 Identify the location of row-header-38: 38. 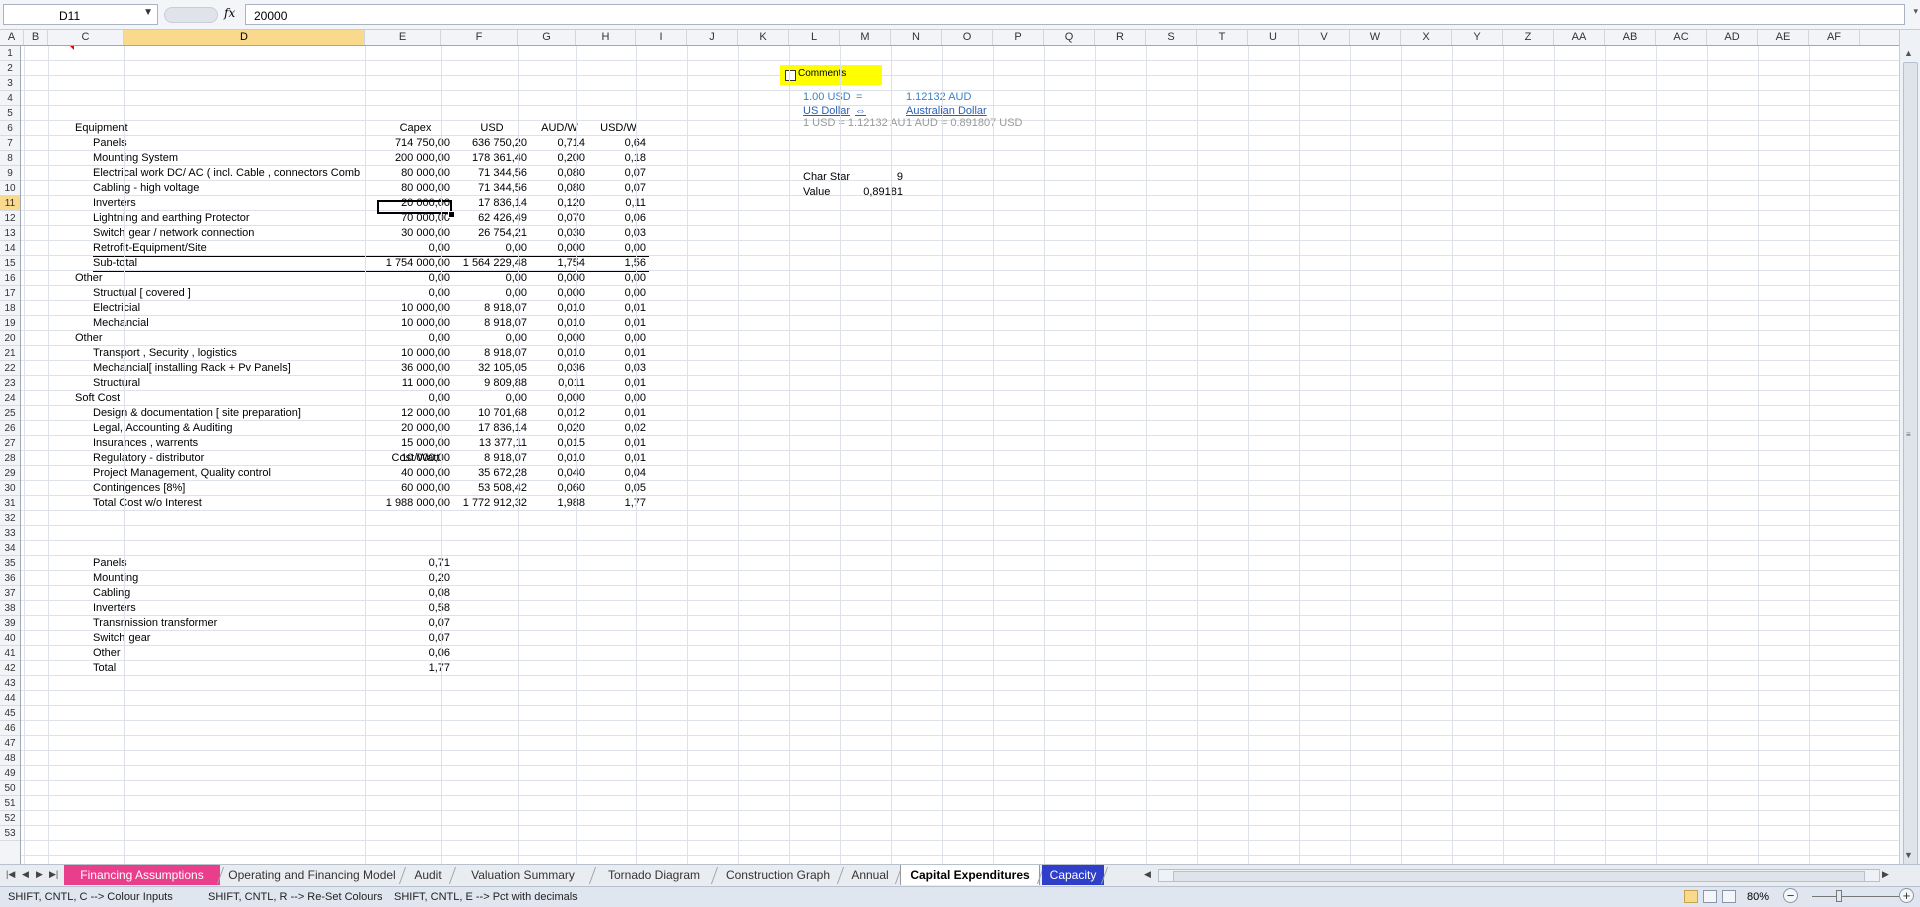
(10, 608).